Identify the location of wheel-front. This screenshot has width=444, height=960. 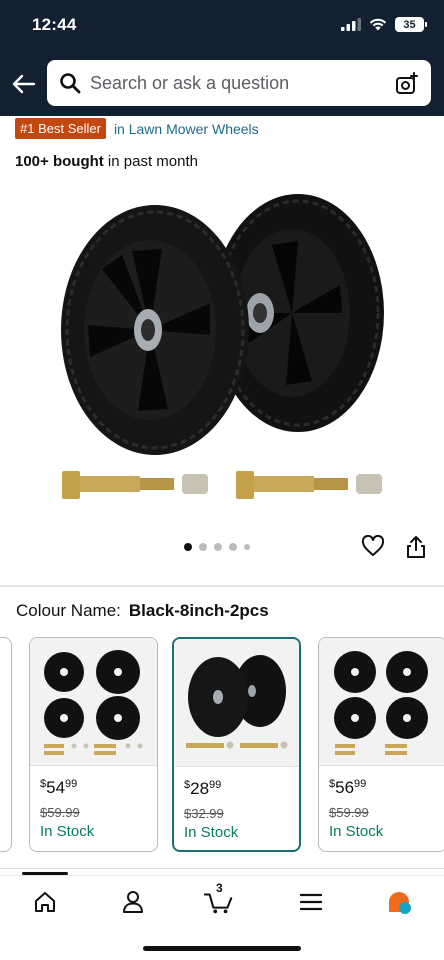
(155, 330).